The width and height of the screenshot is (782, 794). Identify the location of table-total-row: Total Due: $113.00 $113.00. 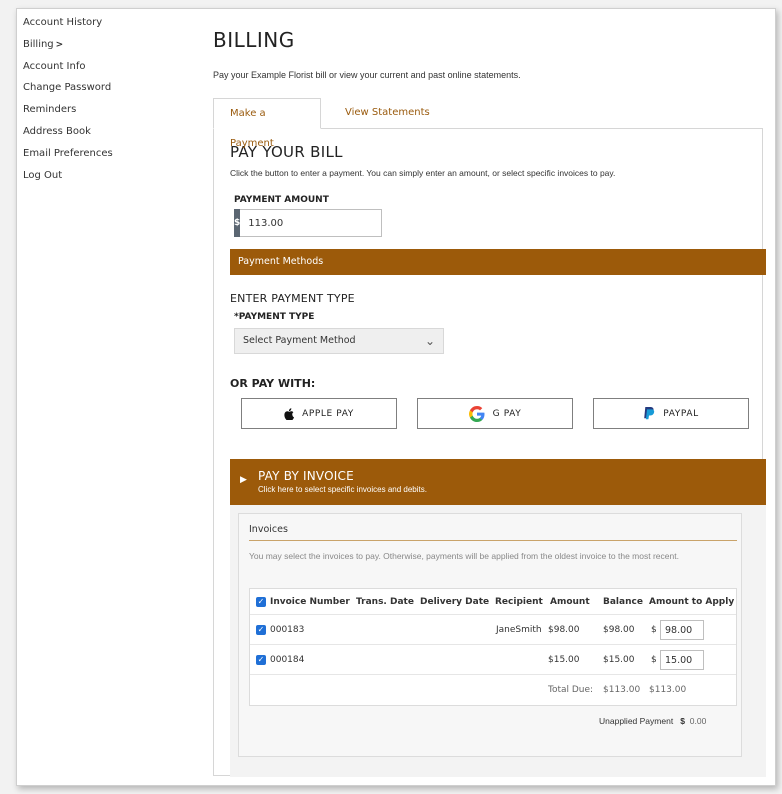
(493, 690).